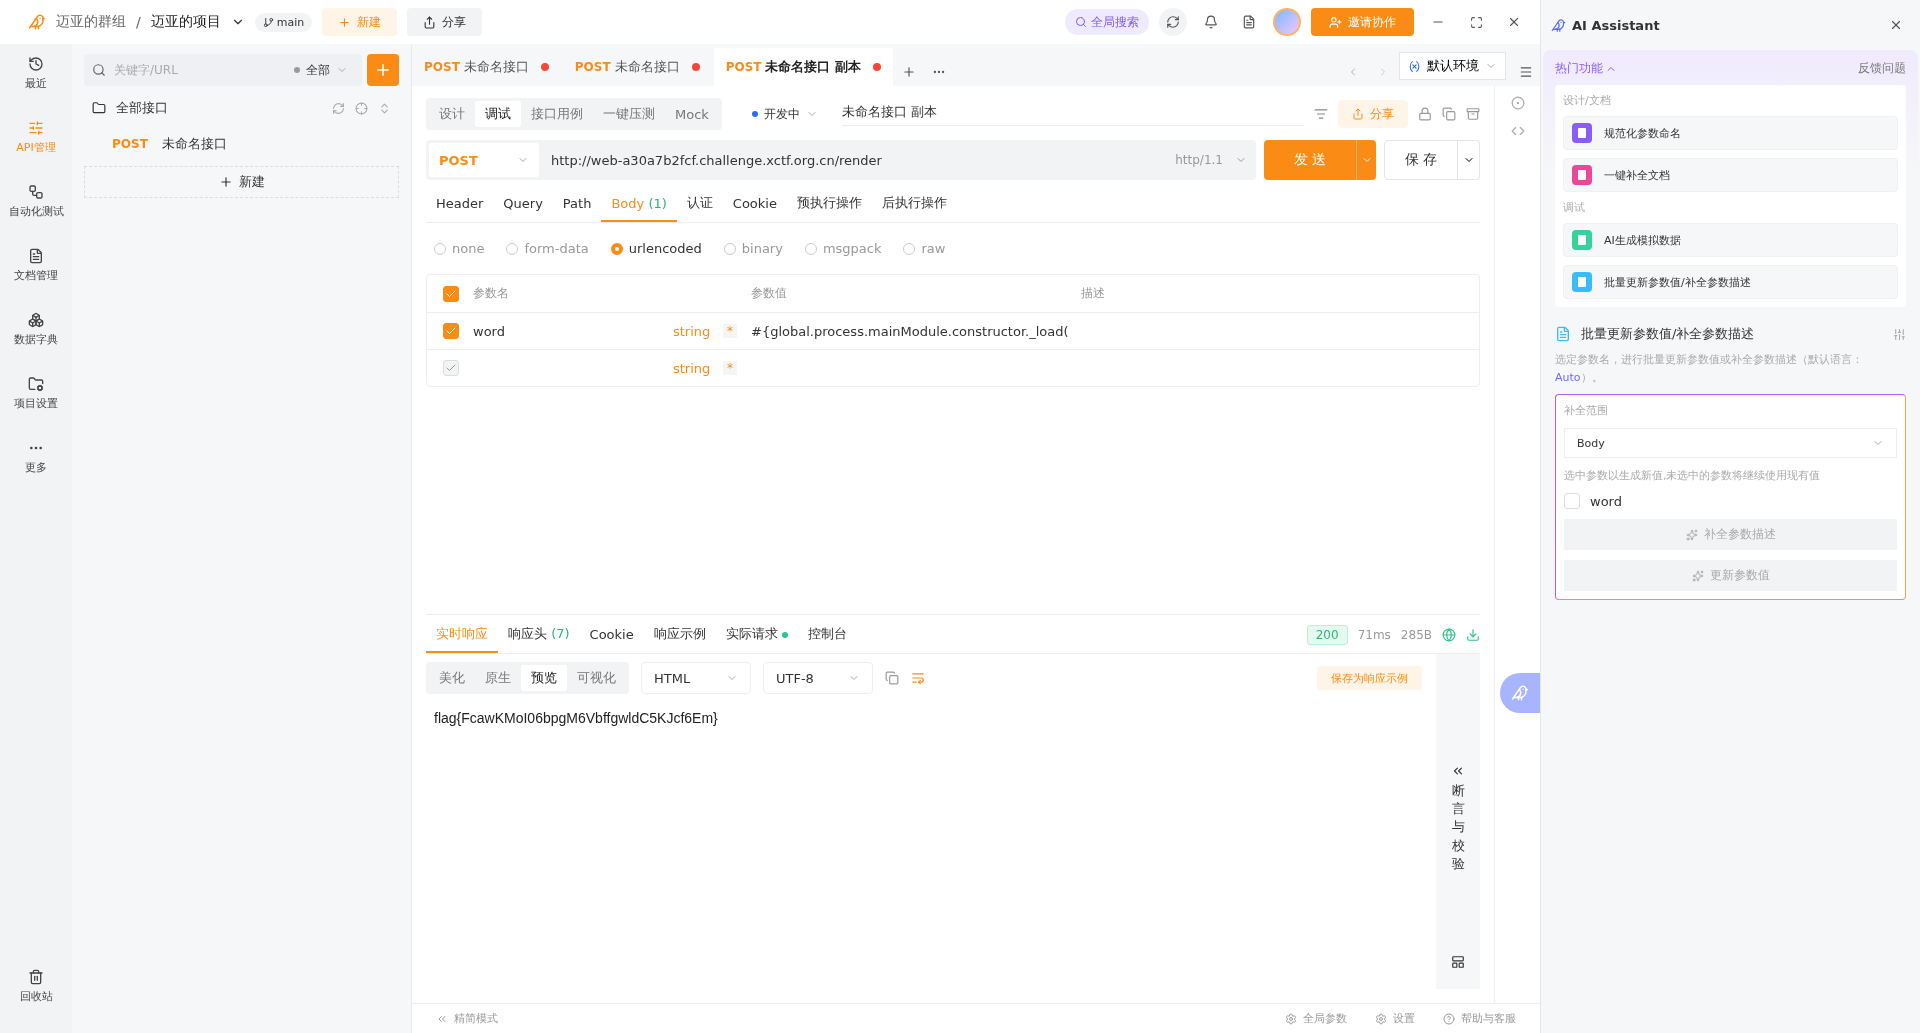  I want to click on nav-item: 数据字典, so click(36, 344).